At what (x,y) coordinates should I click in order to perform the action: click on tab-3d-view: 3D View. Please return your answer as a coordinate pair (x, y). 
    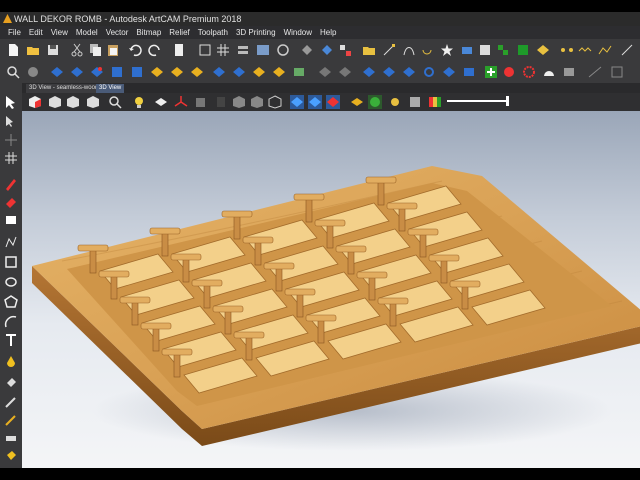
    Looking at the image, I should click on (110, 88).